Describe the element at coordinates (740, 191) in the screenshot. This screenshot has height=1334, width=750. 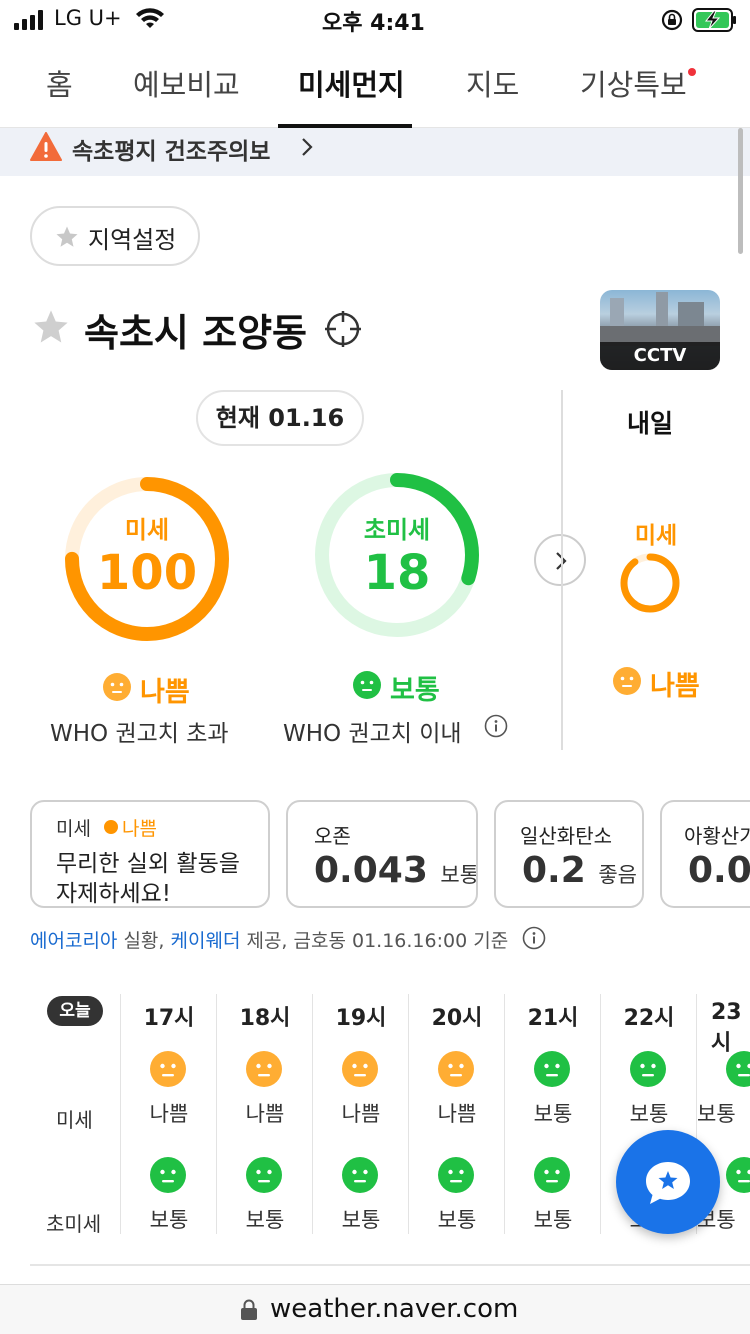
I see `scrollbar` at that location.